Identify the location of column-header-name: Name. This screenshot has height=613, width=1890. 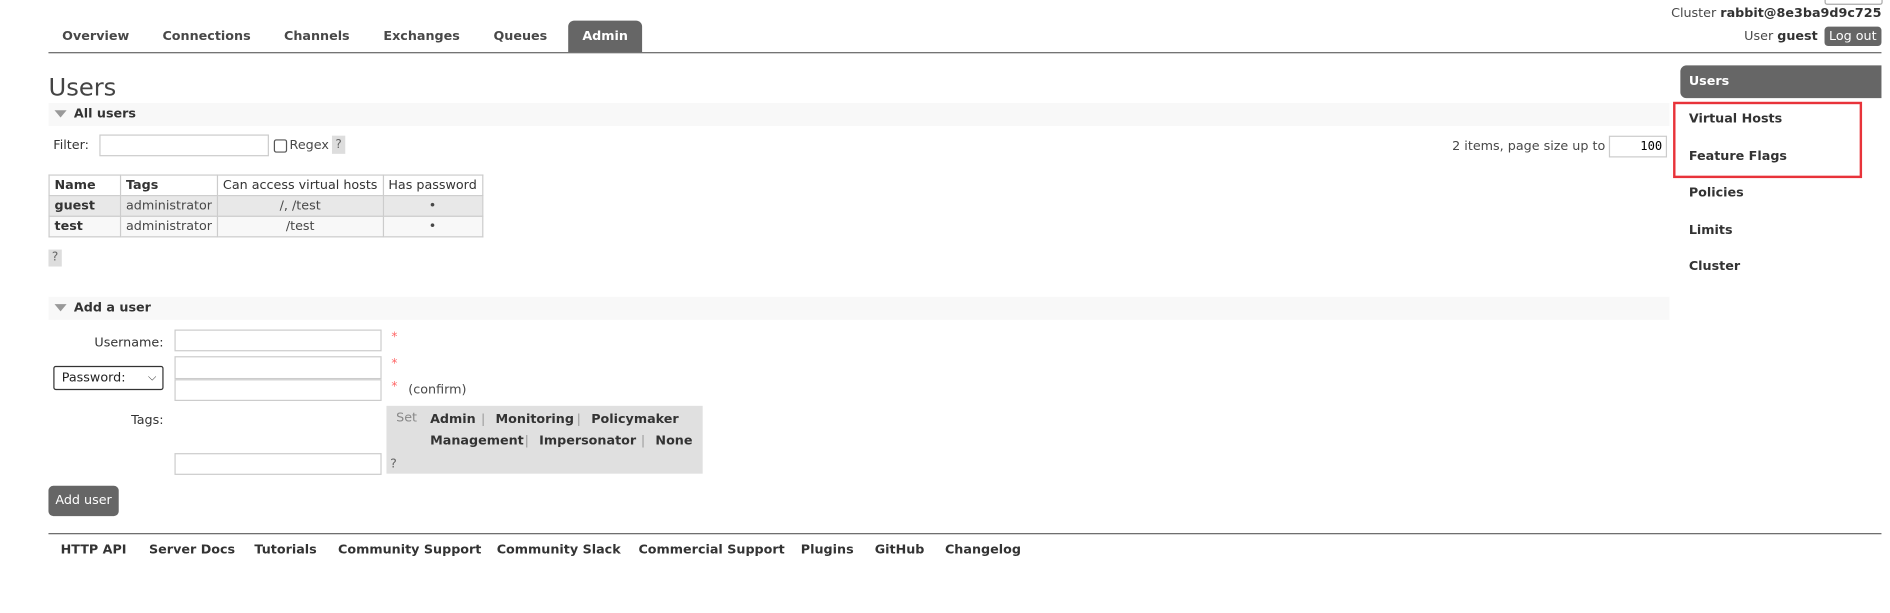
(85, 185).